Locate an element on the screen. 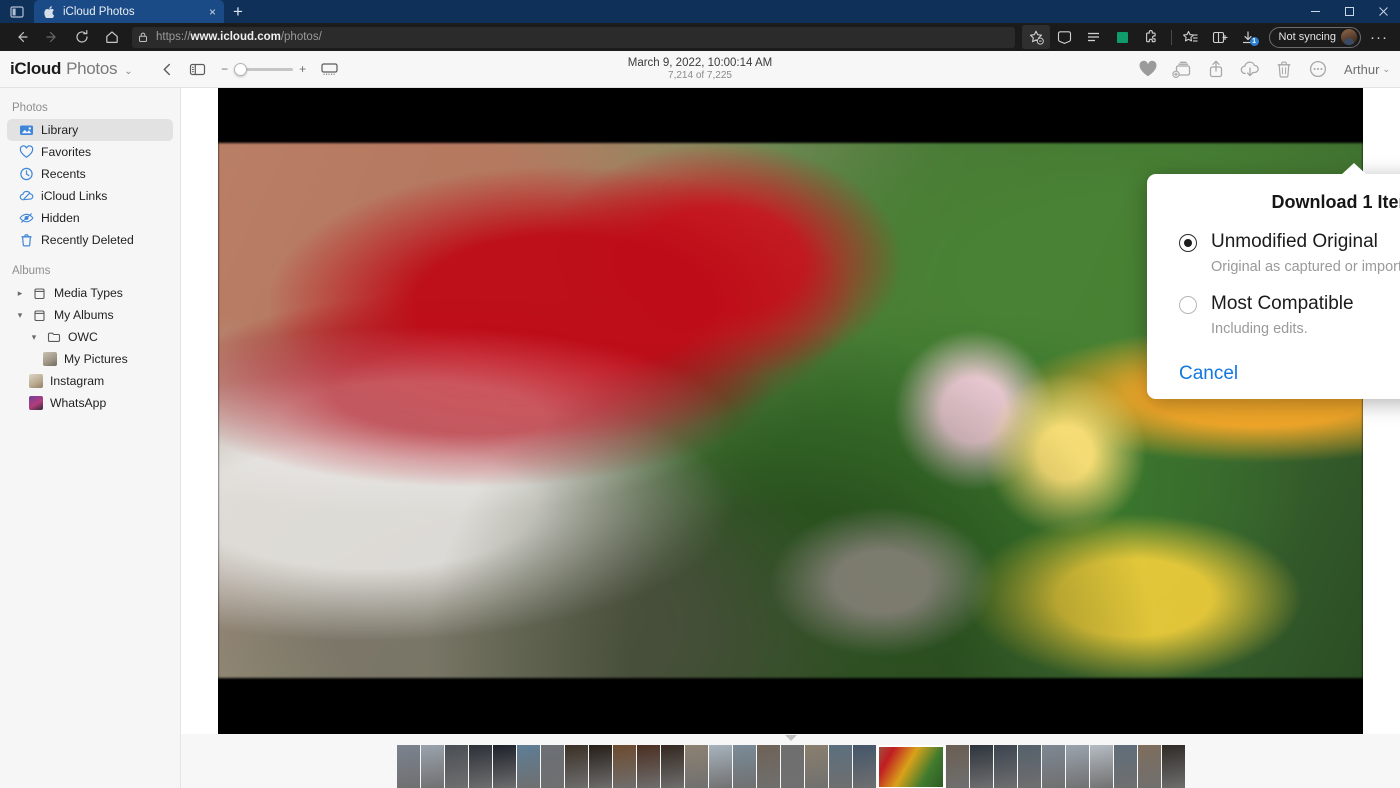 This screenshot has height=788, width=1400. heart-icon is located at coordinates (1148, 69).